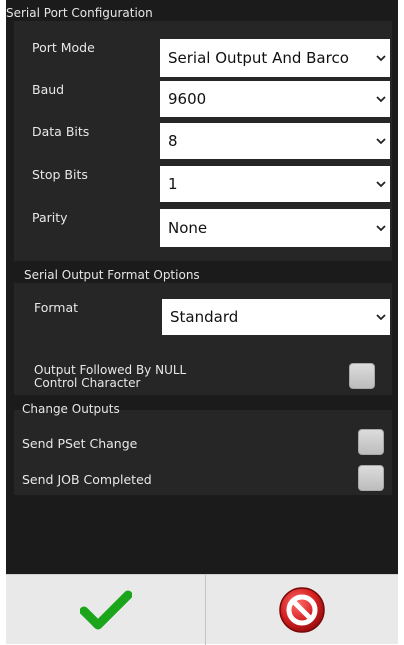 Image resolution: width=404 pixels, height=645 pixels. I want to click on parity-label: Parity, so click(50, 217).